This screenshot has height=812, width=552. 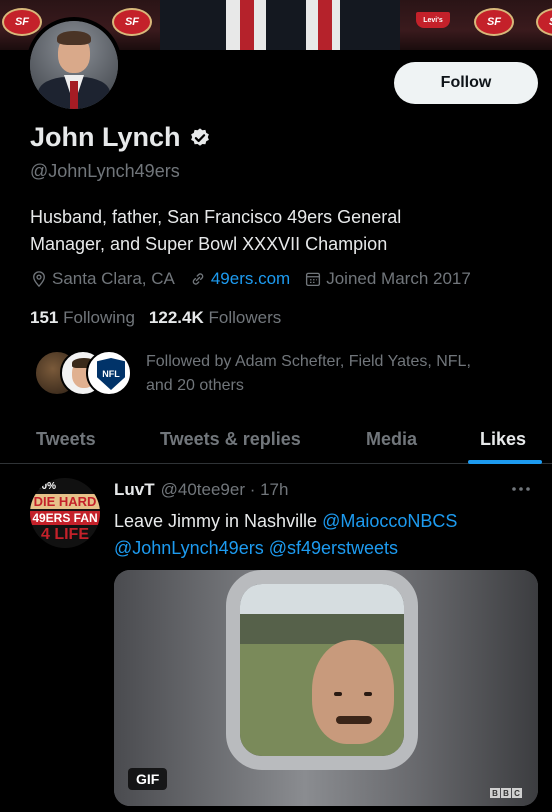 I want to click on tweet-header: LuvT @40tee9er · 17h, so click(x=201, y=490).